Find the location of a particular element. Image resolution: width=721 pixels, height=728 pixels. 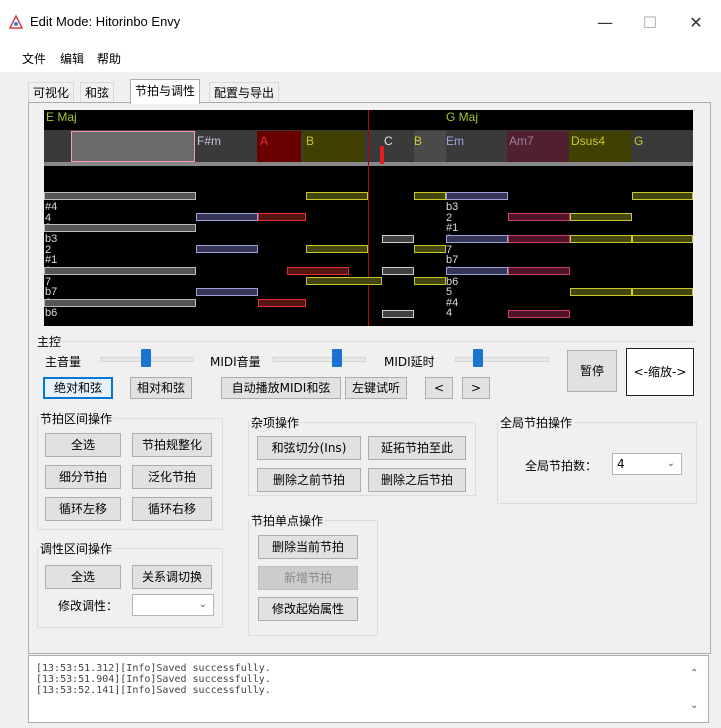

autoplay-midi-button: 自动播放MIDI和弦 is located at coordinates (281, 388).